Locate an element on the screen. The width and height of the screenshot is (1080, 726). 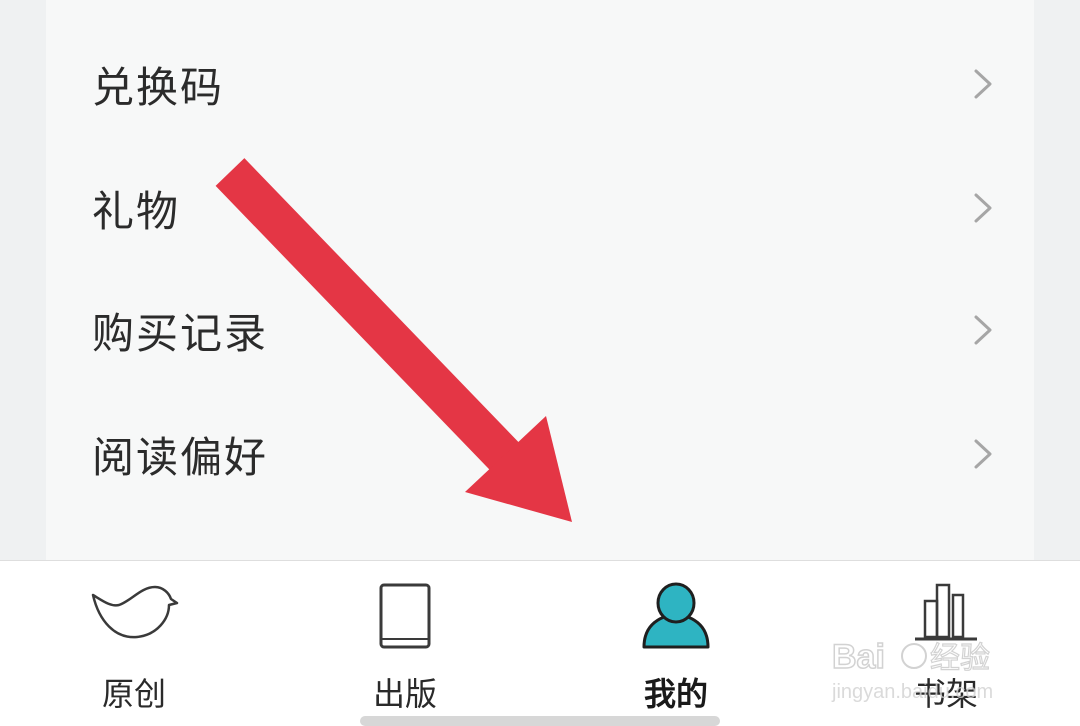
menu-item-label: 购买记录 is located at coordinates (180, 333).